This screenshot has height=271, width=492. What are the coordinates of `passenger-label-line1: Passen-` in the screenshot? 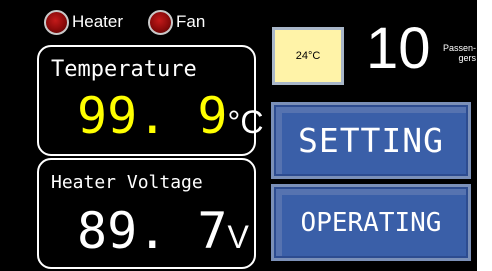 It's located at (459, 48).